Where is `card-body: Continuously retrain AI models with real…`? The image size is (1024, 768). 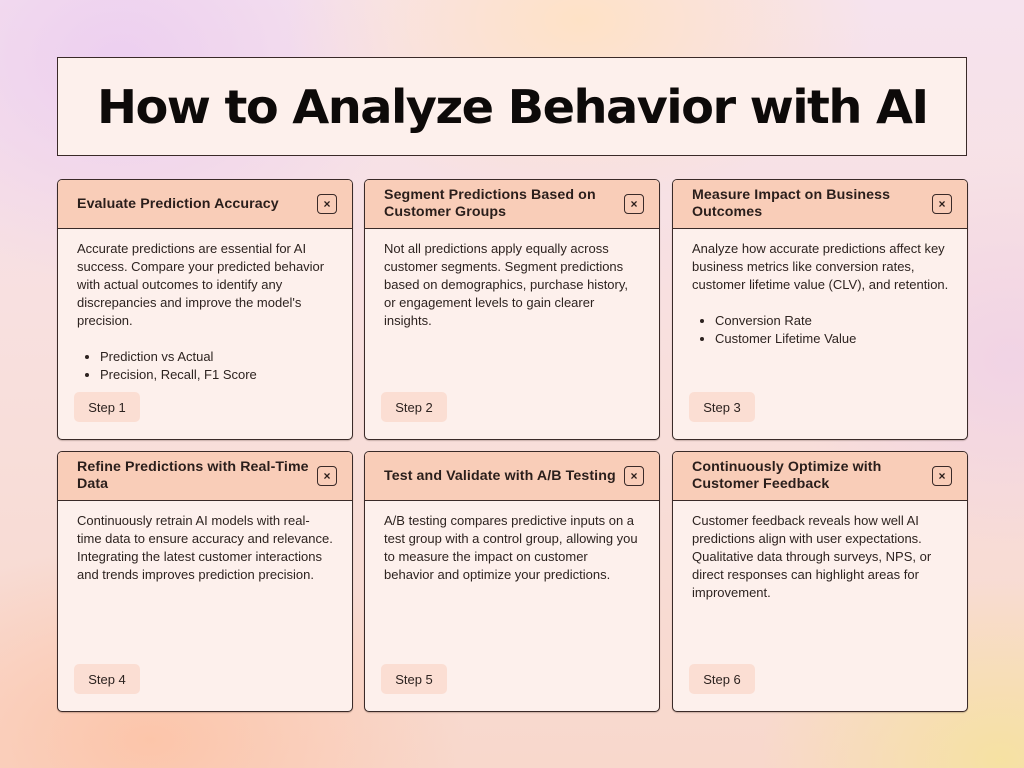
card-body: Continuously retrain AI models with real… is located at coordinates (205, 542).